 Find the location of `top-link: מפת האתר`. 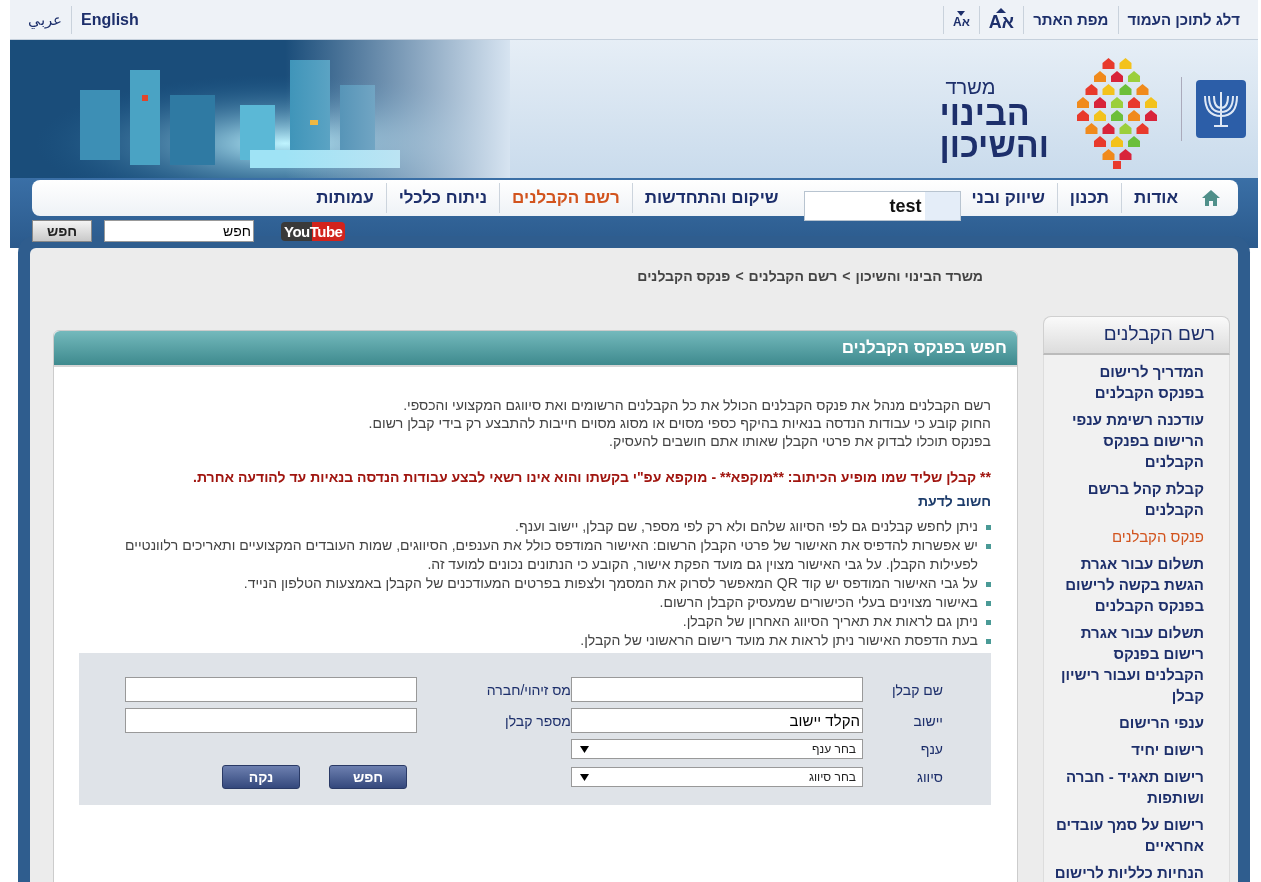

top-link: מפת האתר is located at coordinates (1071, 19).